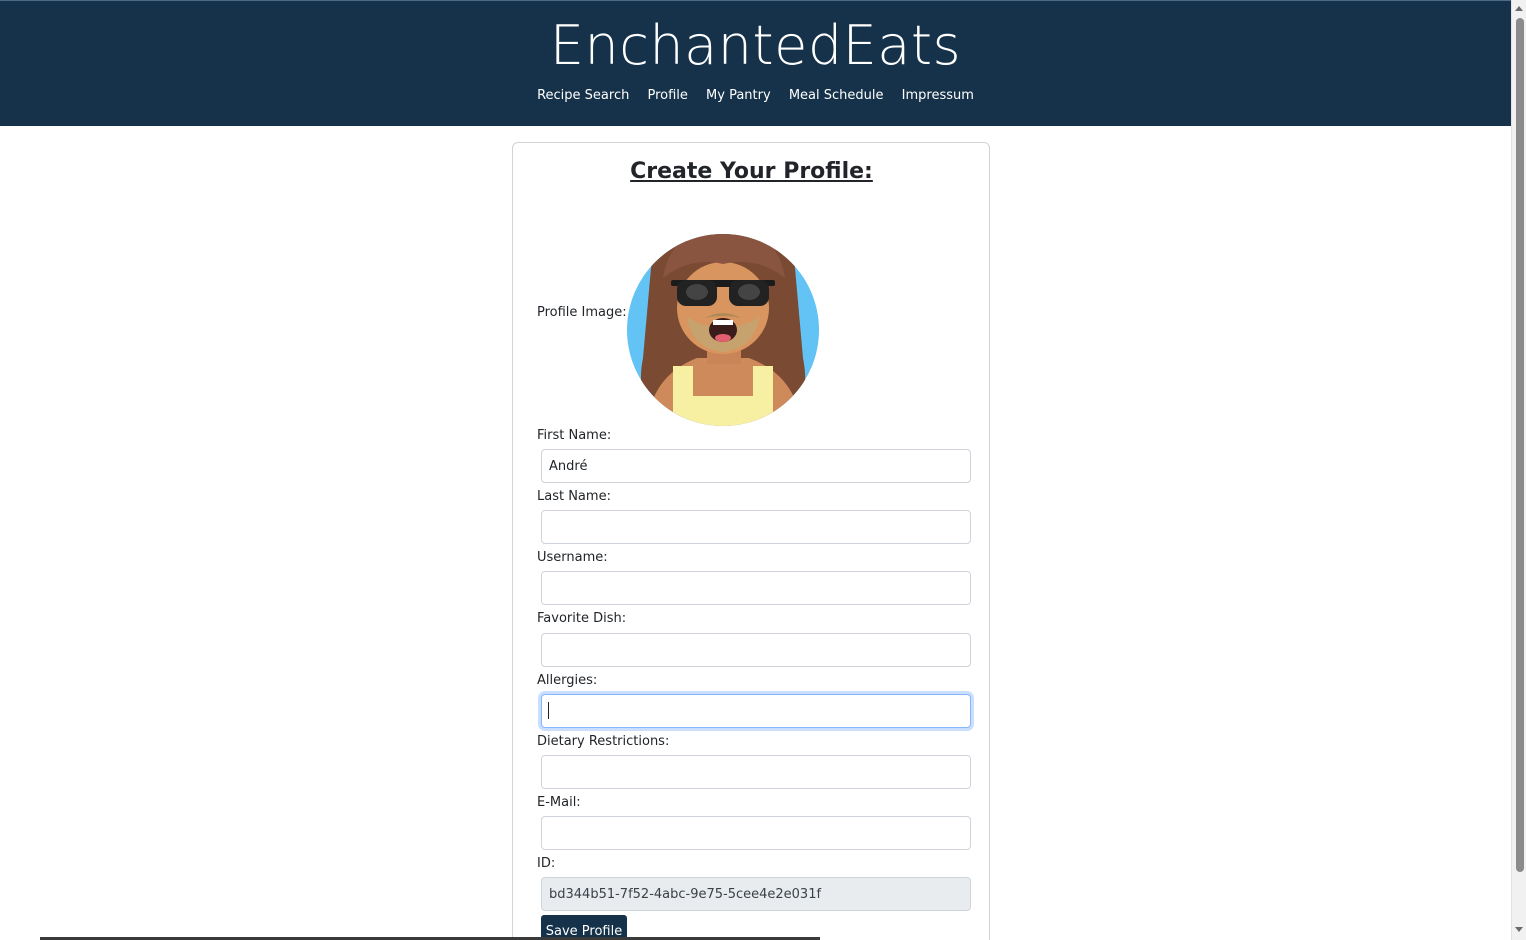 The image size is (1526, 940). Describe the element at coordinates (574, 496) in the screenshot. I see `last-name-label: Last Name:` at that location.